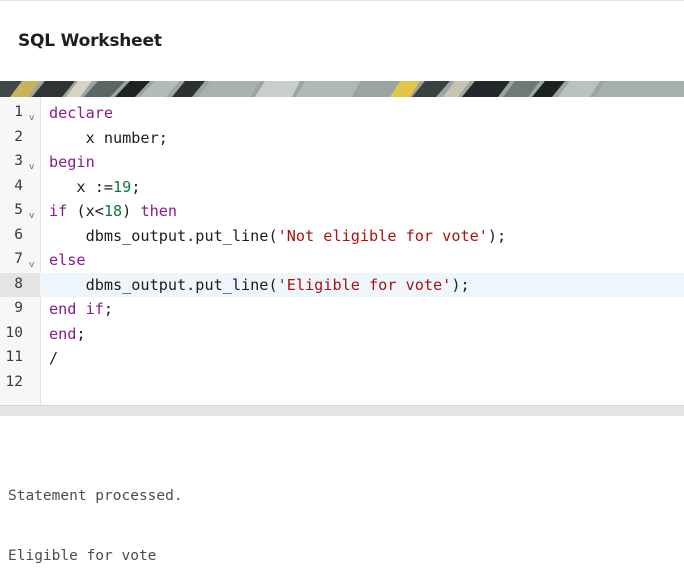  Describe the element at coordinates (159, 211) in the screenshot. I see `keyword-token: then` at that location.